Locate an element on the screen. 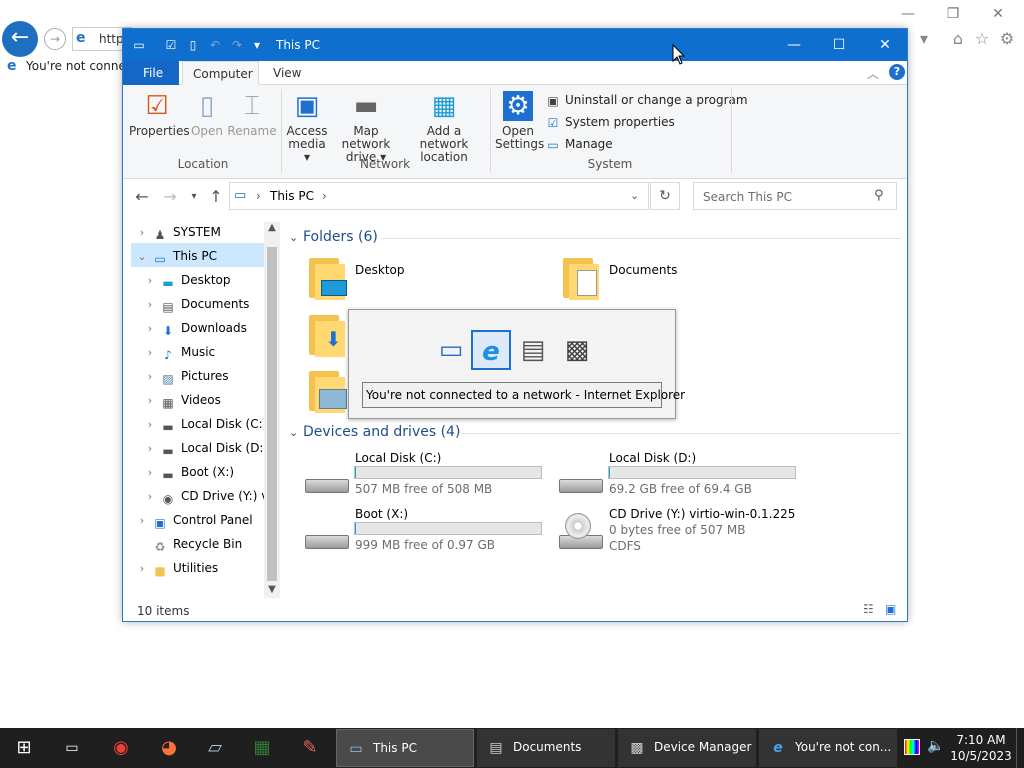 The height and width of the screenshot is (768, 1024). chevron-down-icon: ⌄ is located at coordinates (296, 237).